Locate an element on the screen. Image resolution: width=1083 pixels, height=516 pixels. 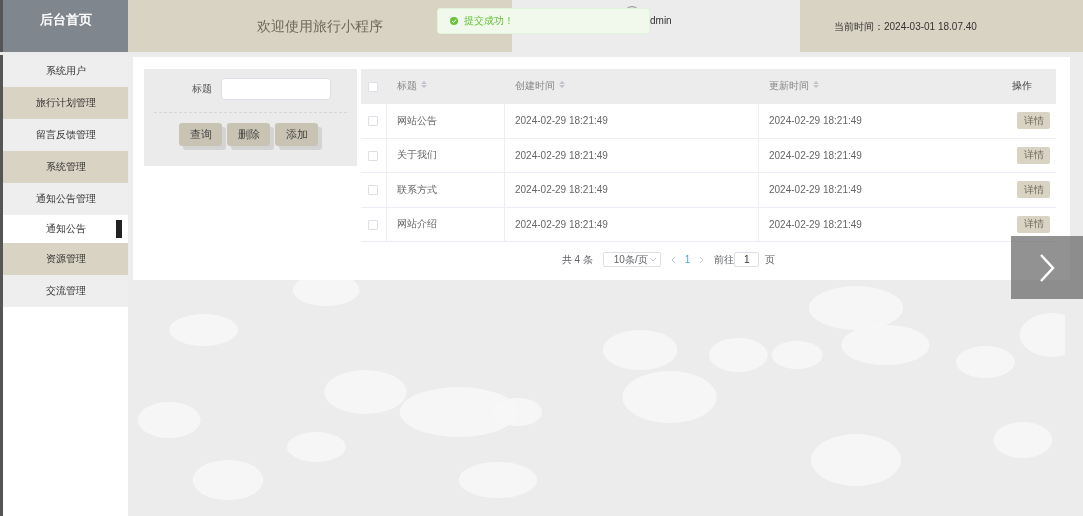
menu-item: 系统管理 is located at coordinates (65, 167).